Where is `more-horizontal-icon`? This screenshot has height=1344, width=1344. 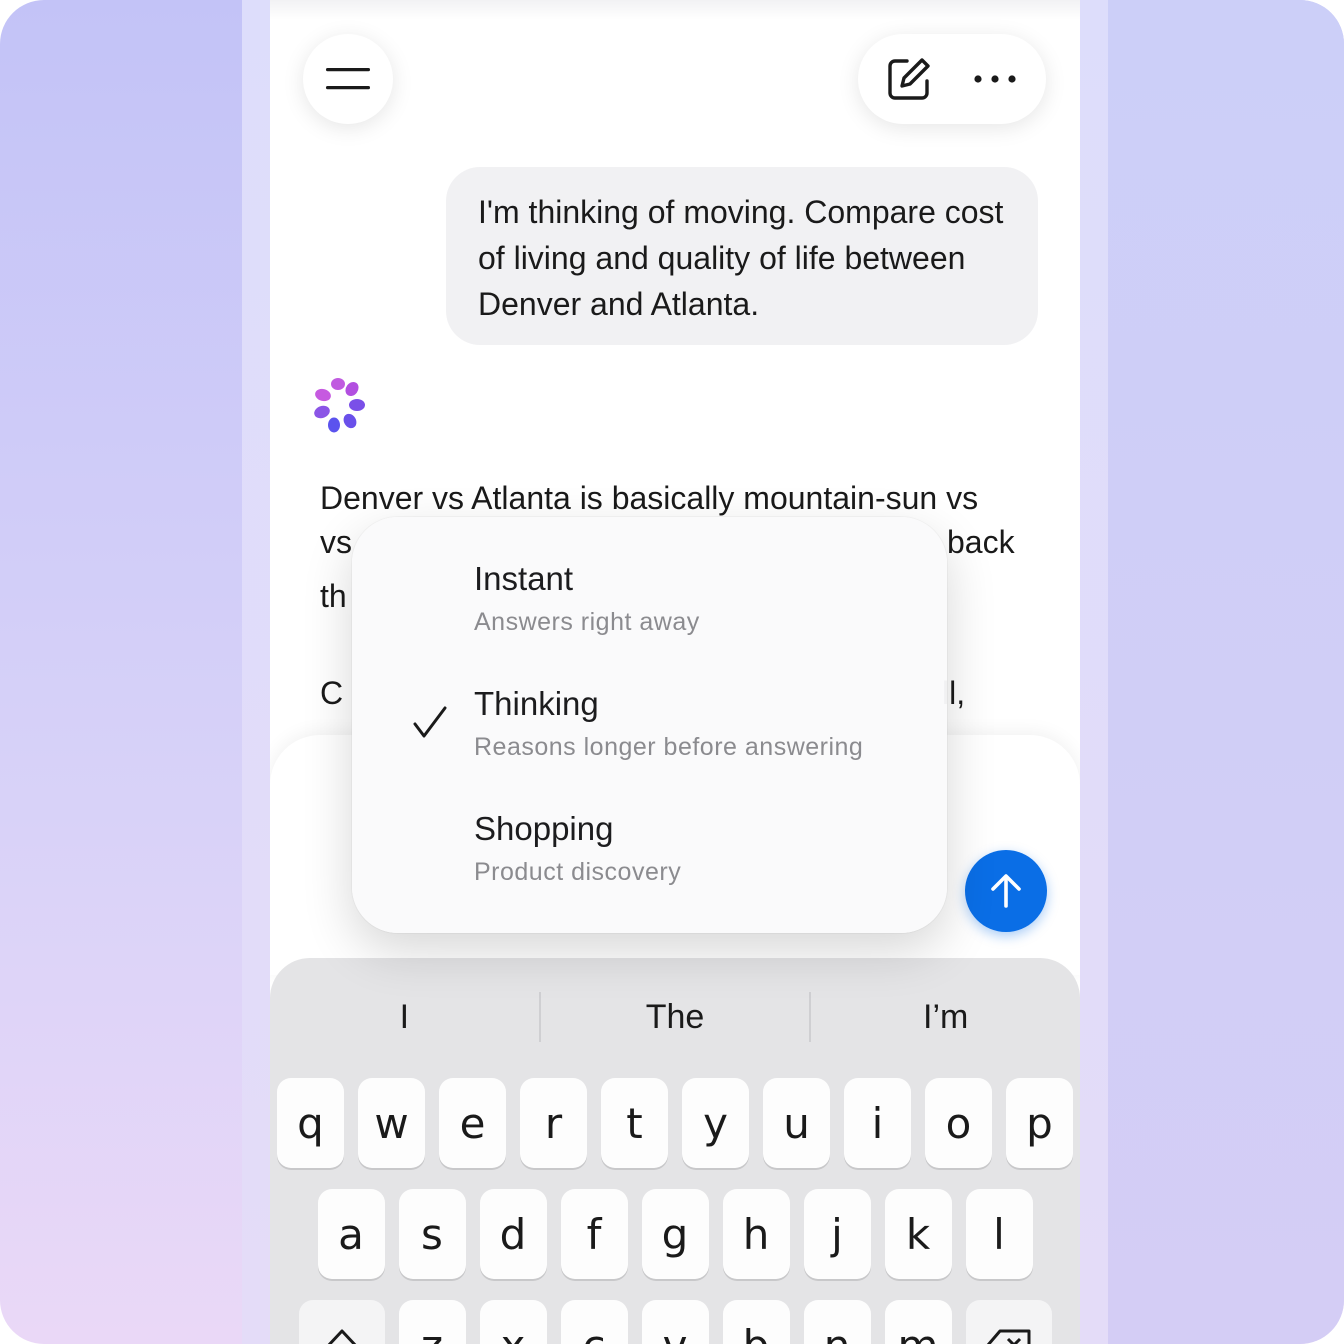 more-horizontal-icon is located at coordinates (995, 79).